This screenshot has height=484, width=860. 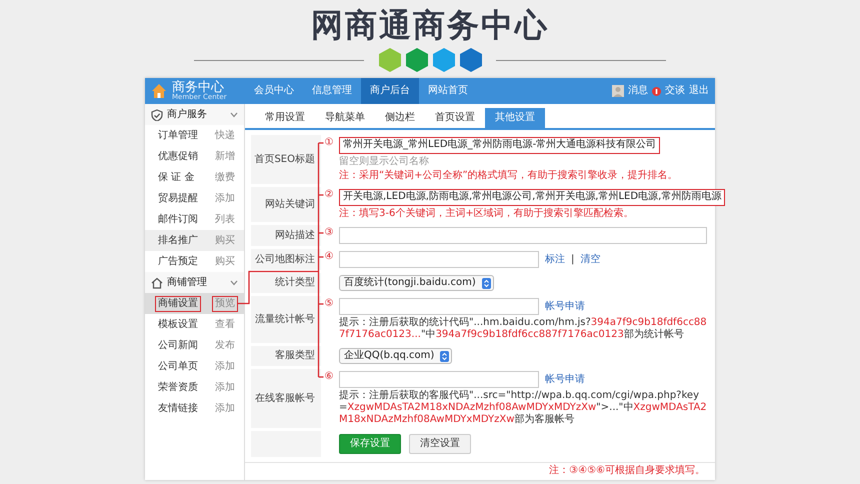 What do you see at coordinates (329, 377) in the screenshot?
I see `step-marker: ⑥` at bounding box center [329, 377].